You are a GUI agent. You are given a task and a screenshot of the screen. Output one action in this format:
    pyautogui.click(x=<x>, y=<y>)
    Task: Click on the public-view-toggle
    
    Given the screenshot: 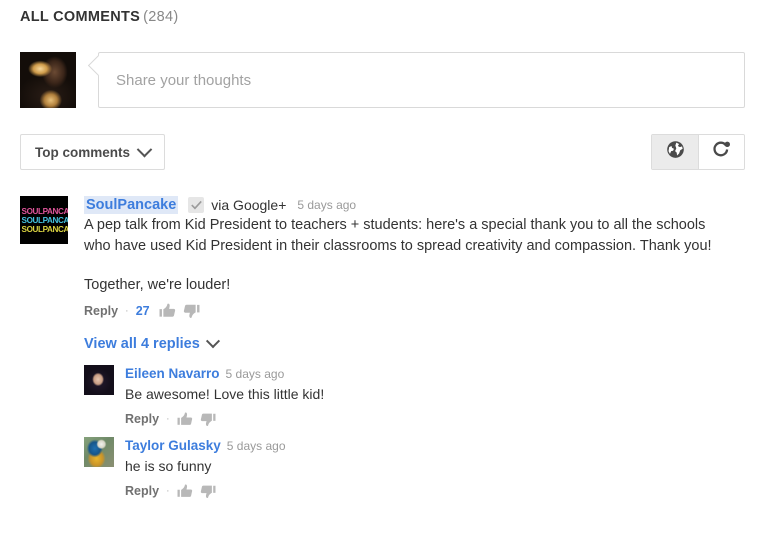 What is the action you would take?
    pyautogui.click(x=675, y=152)
    